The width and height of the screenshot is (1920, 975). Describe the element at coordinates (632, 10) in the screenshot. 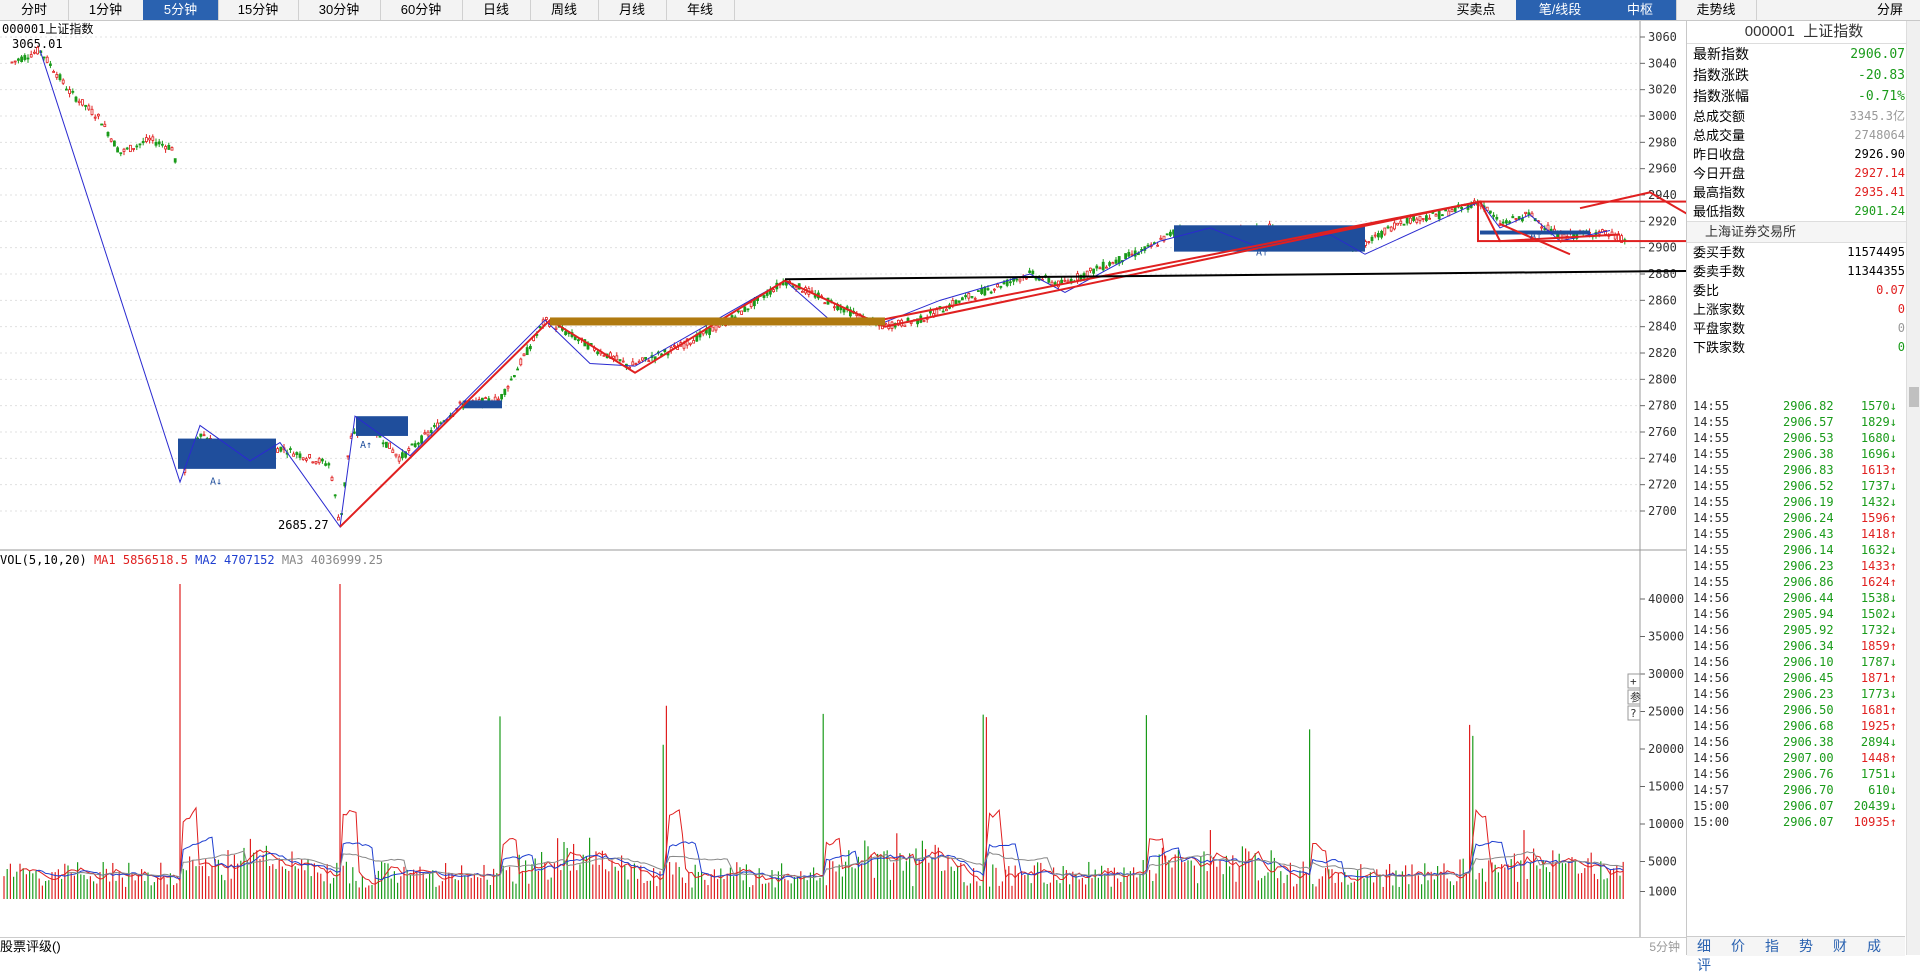

I see `tab-8: 月线` at that location.